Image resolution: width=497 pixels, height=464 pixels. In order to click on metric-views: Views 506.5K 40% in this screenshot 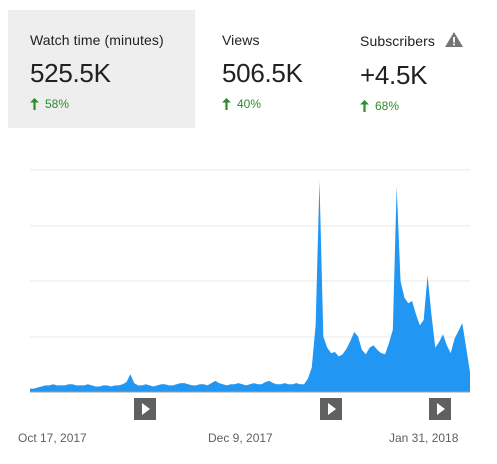, I will do `click(267, 69)`.